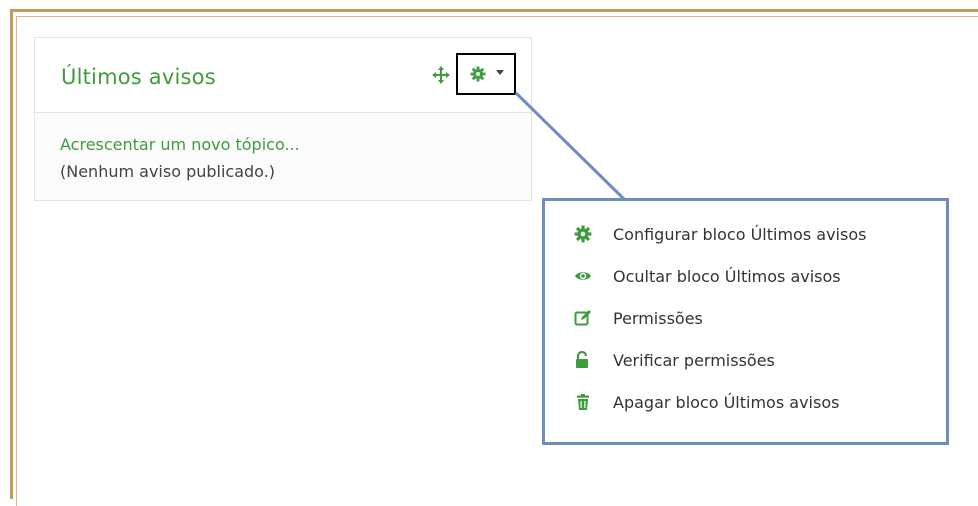 Image resolution: width=978 pixels, height=506 pixels. What do you see at coordinates (168, 171) in the screenshot?
I see `empty-message: (Nenhum aviso publicado.)` at bounding box center [168, 171].